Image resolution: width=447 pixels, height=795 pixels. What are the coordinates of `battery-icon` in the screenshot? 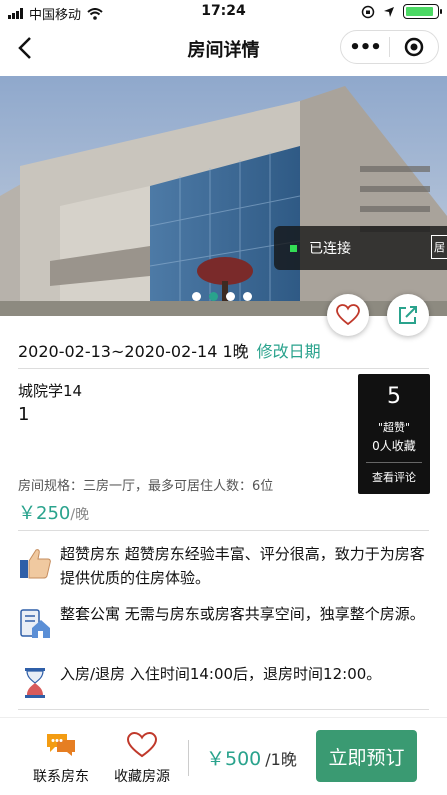 It's located at (422, 11).